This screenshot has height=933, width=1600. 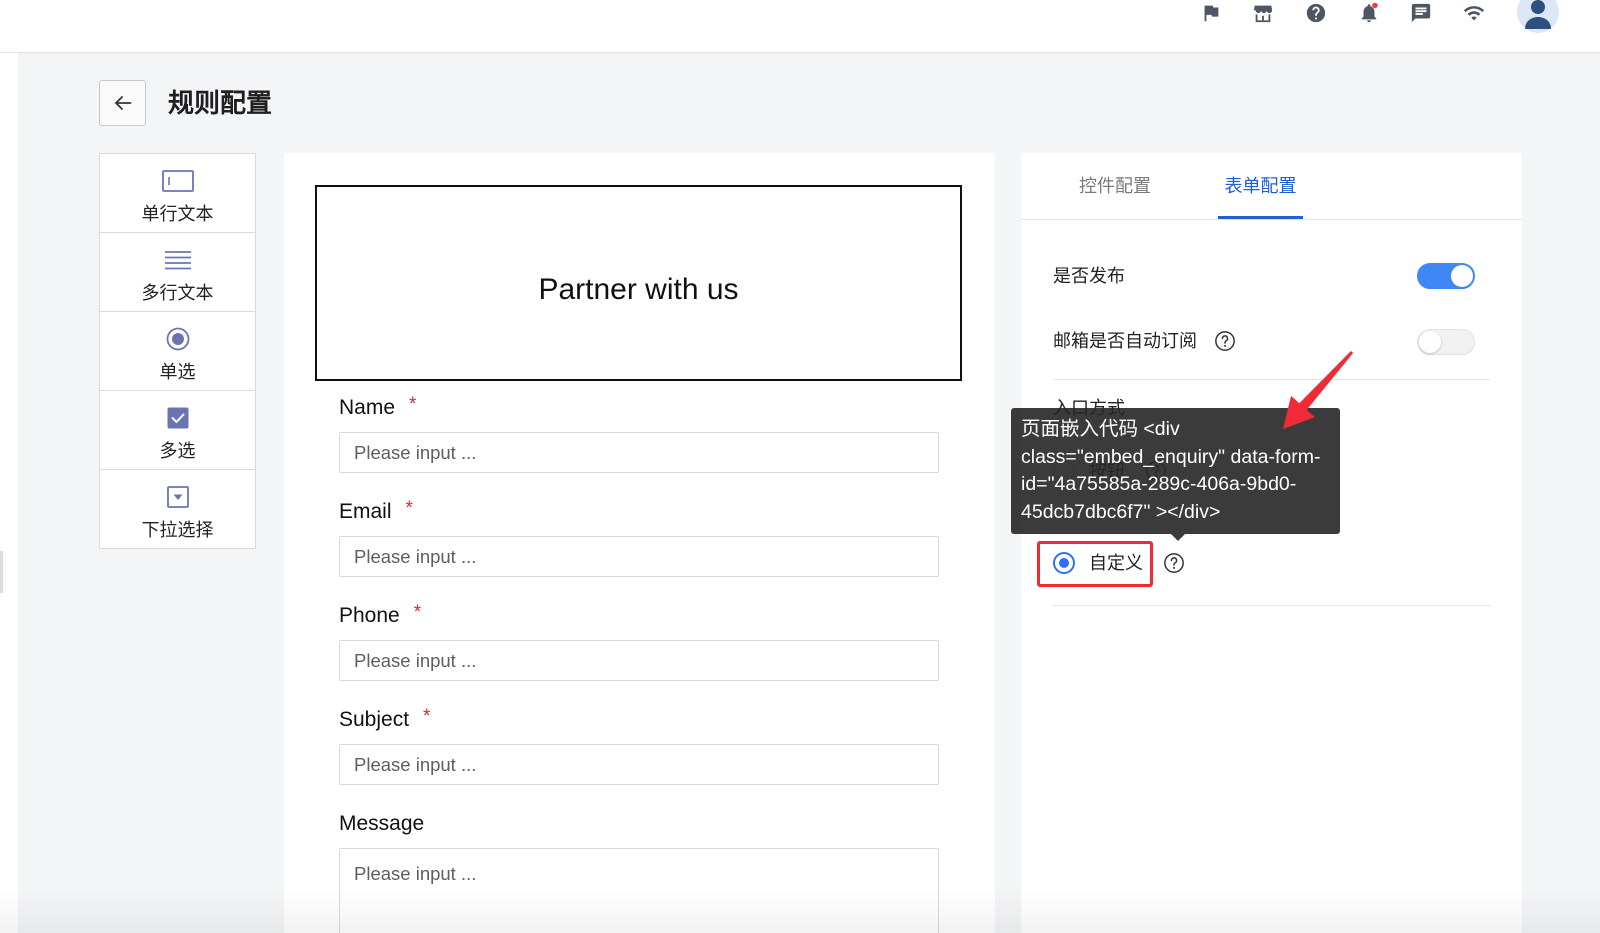 I want to click on palette-item-multi-line-text: 多行文本, so click(x=177, y=272).